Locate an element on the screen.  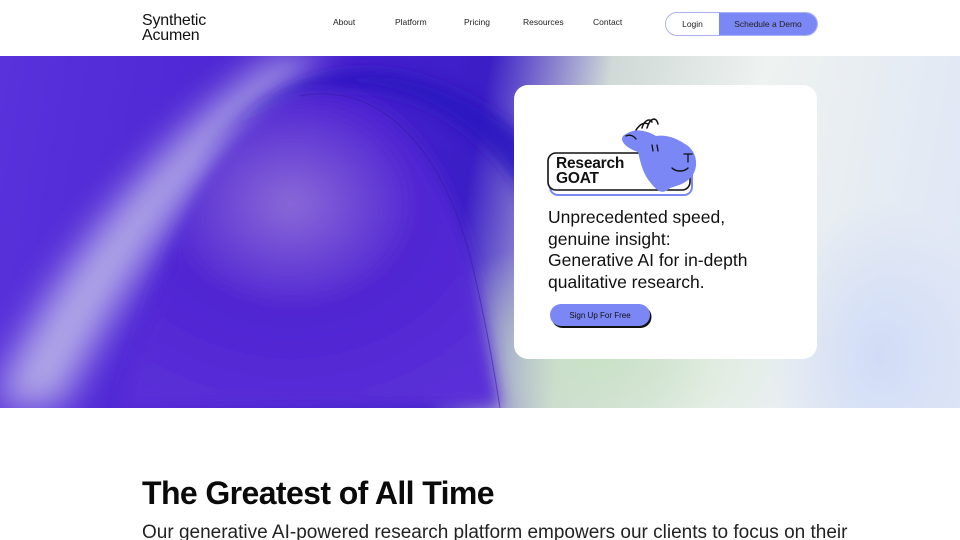
badge-label: Research GOAT is located at coordinates (590, 171).